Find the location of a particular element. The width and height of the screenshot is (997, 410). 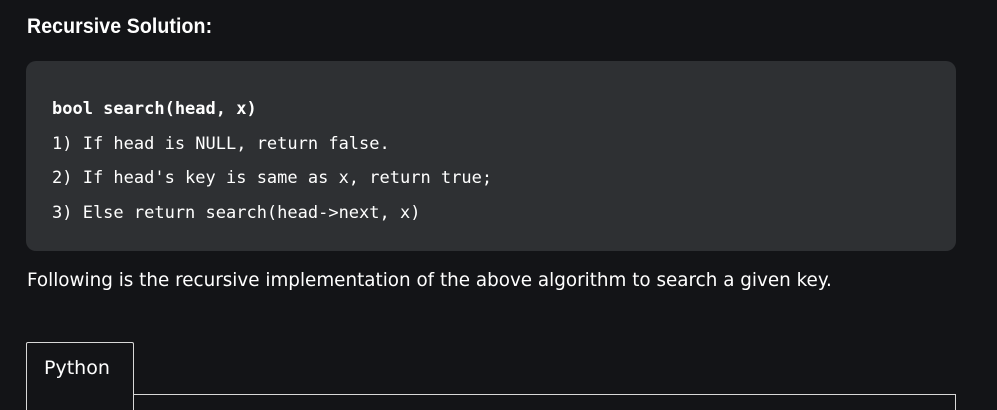

code-line-step-1: 1) If head is NULL, return false. is located at coordinates (221, 143).